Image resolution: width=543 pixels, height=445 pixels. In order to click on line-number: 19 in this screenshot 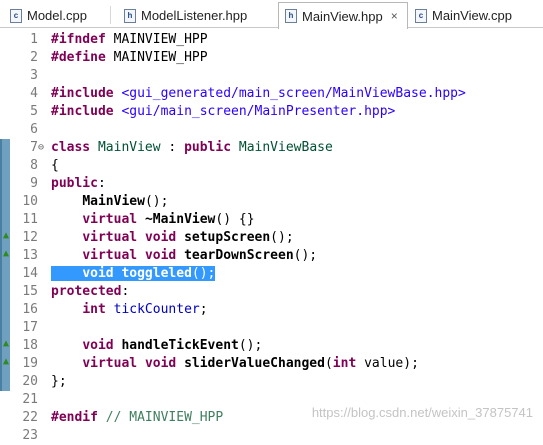, I will do `click(30, 363)`.